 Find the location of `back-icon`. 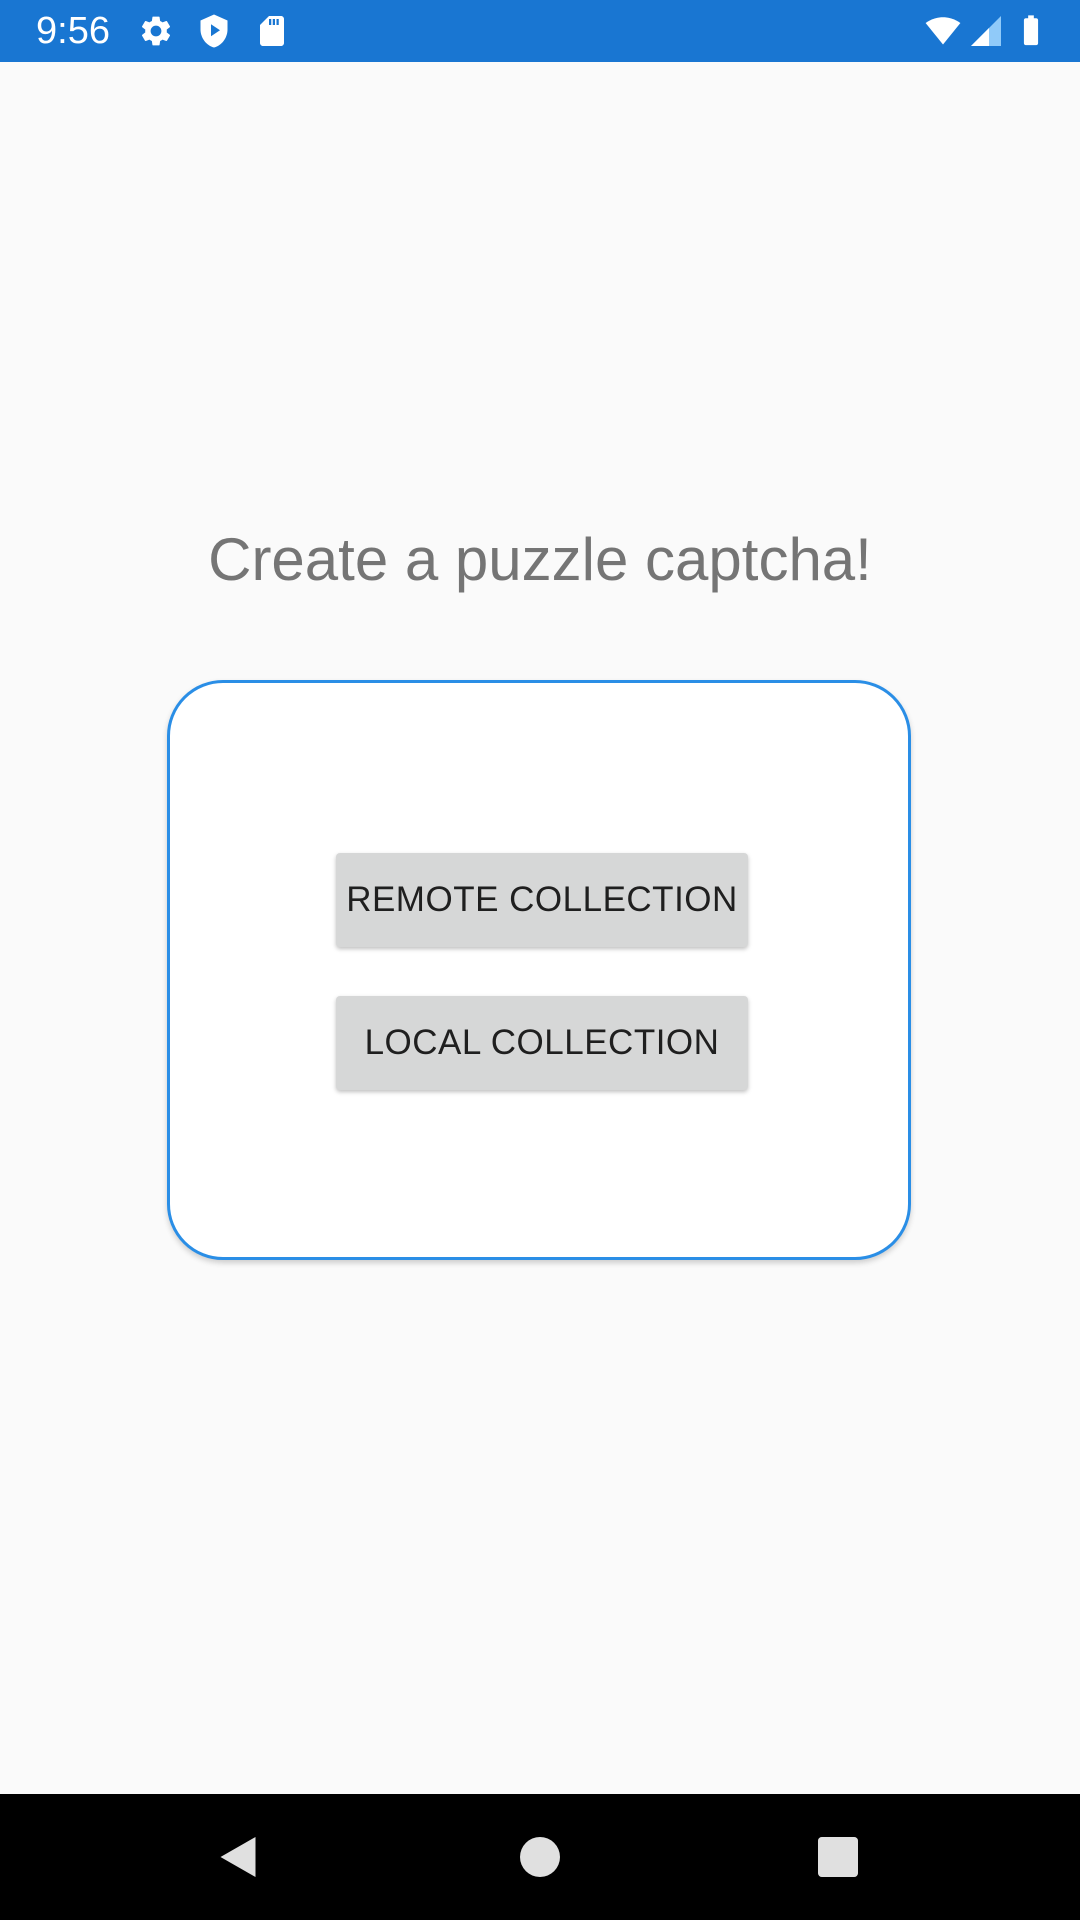

back-icon is located at coordinates (238, 1857).